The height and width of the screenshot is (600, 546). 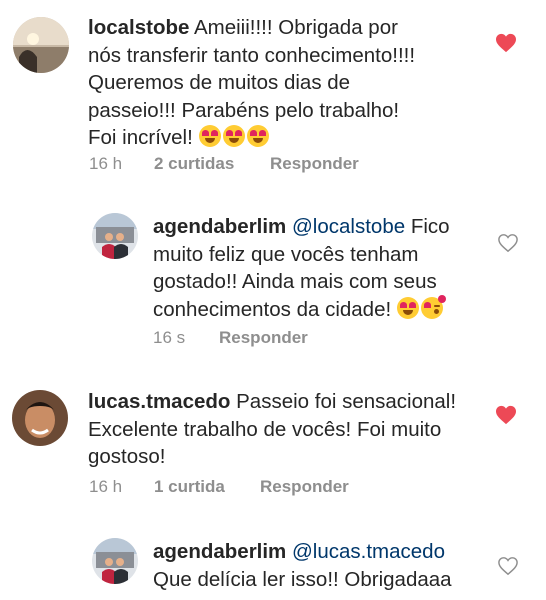 I want to click on mention-link: @localstobe, so click(x=348, y=226).